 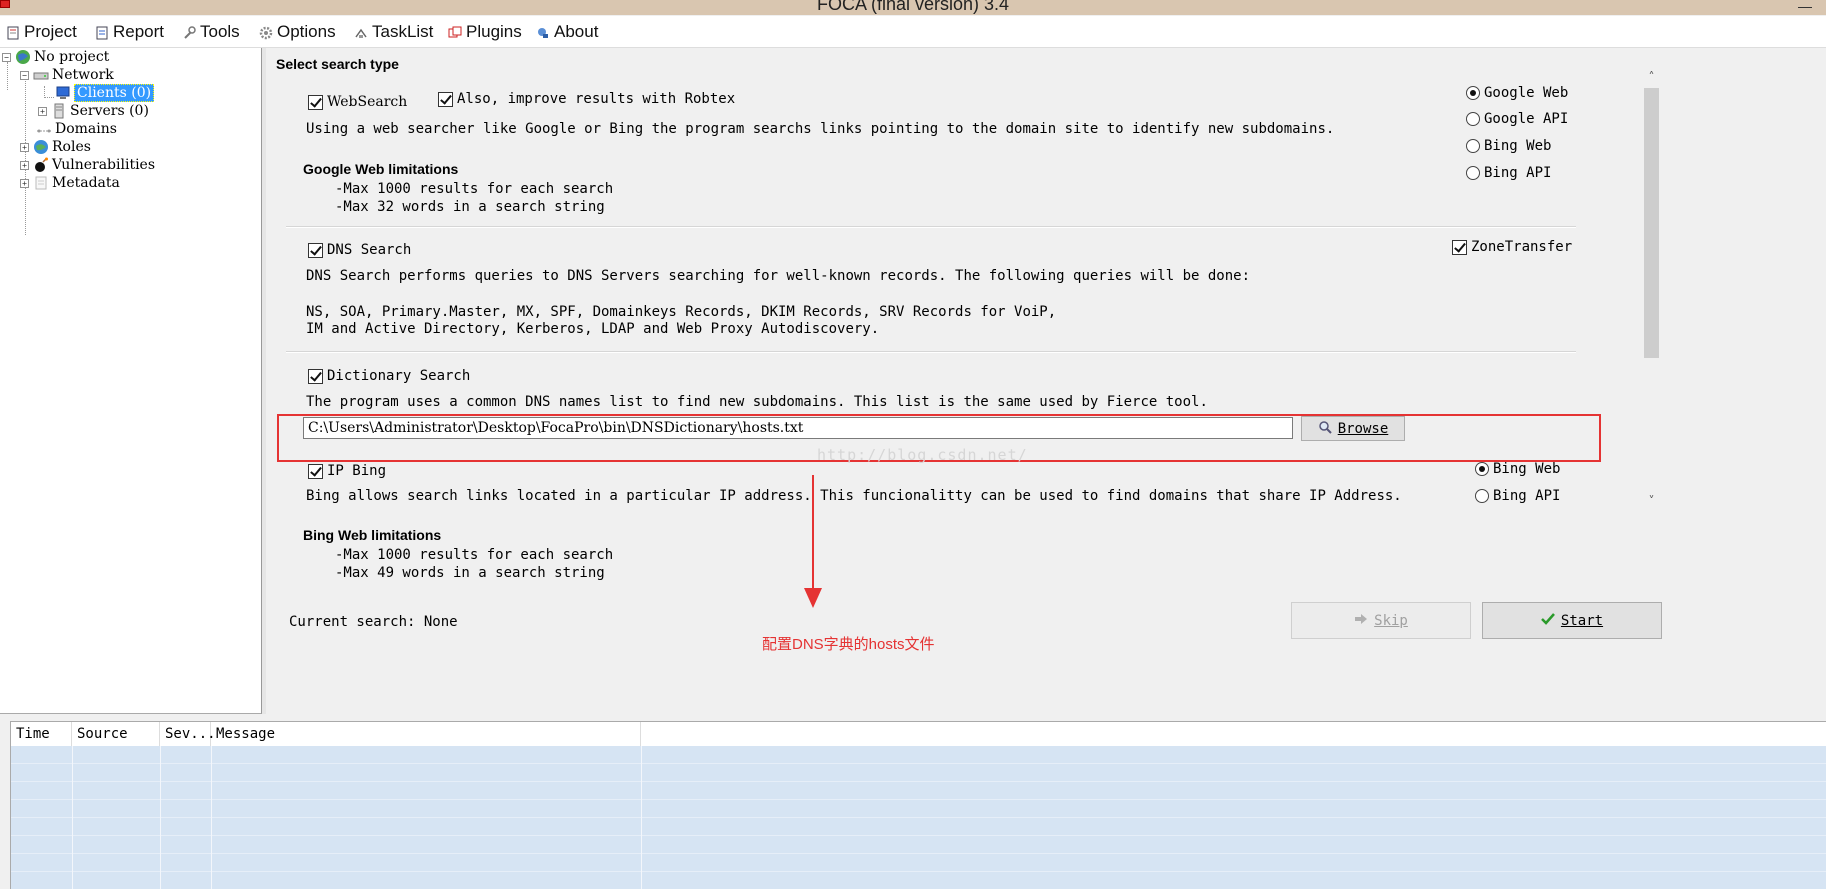 I want to click on tree-roles: + Roles, so click(x=55, y=147).